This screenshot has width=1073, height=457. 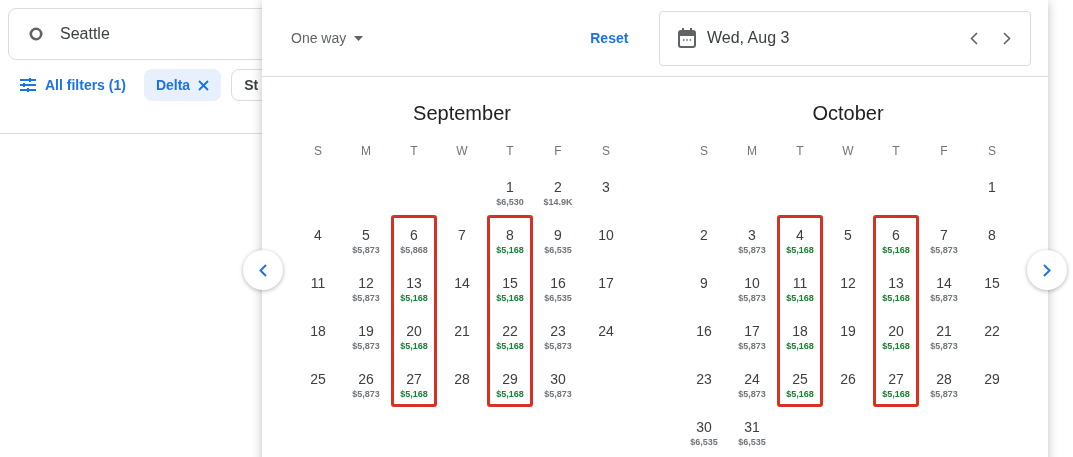 What do you see at coordinates (896, 235) in the screenshot?
I see `day-cell: 6 $5,168` at bounding box center [896, 235].